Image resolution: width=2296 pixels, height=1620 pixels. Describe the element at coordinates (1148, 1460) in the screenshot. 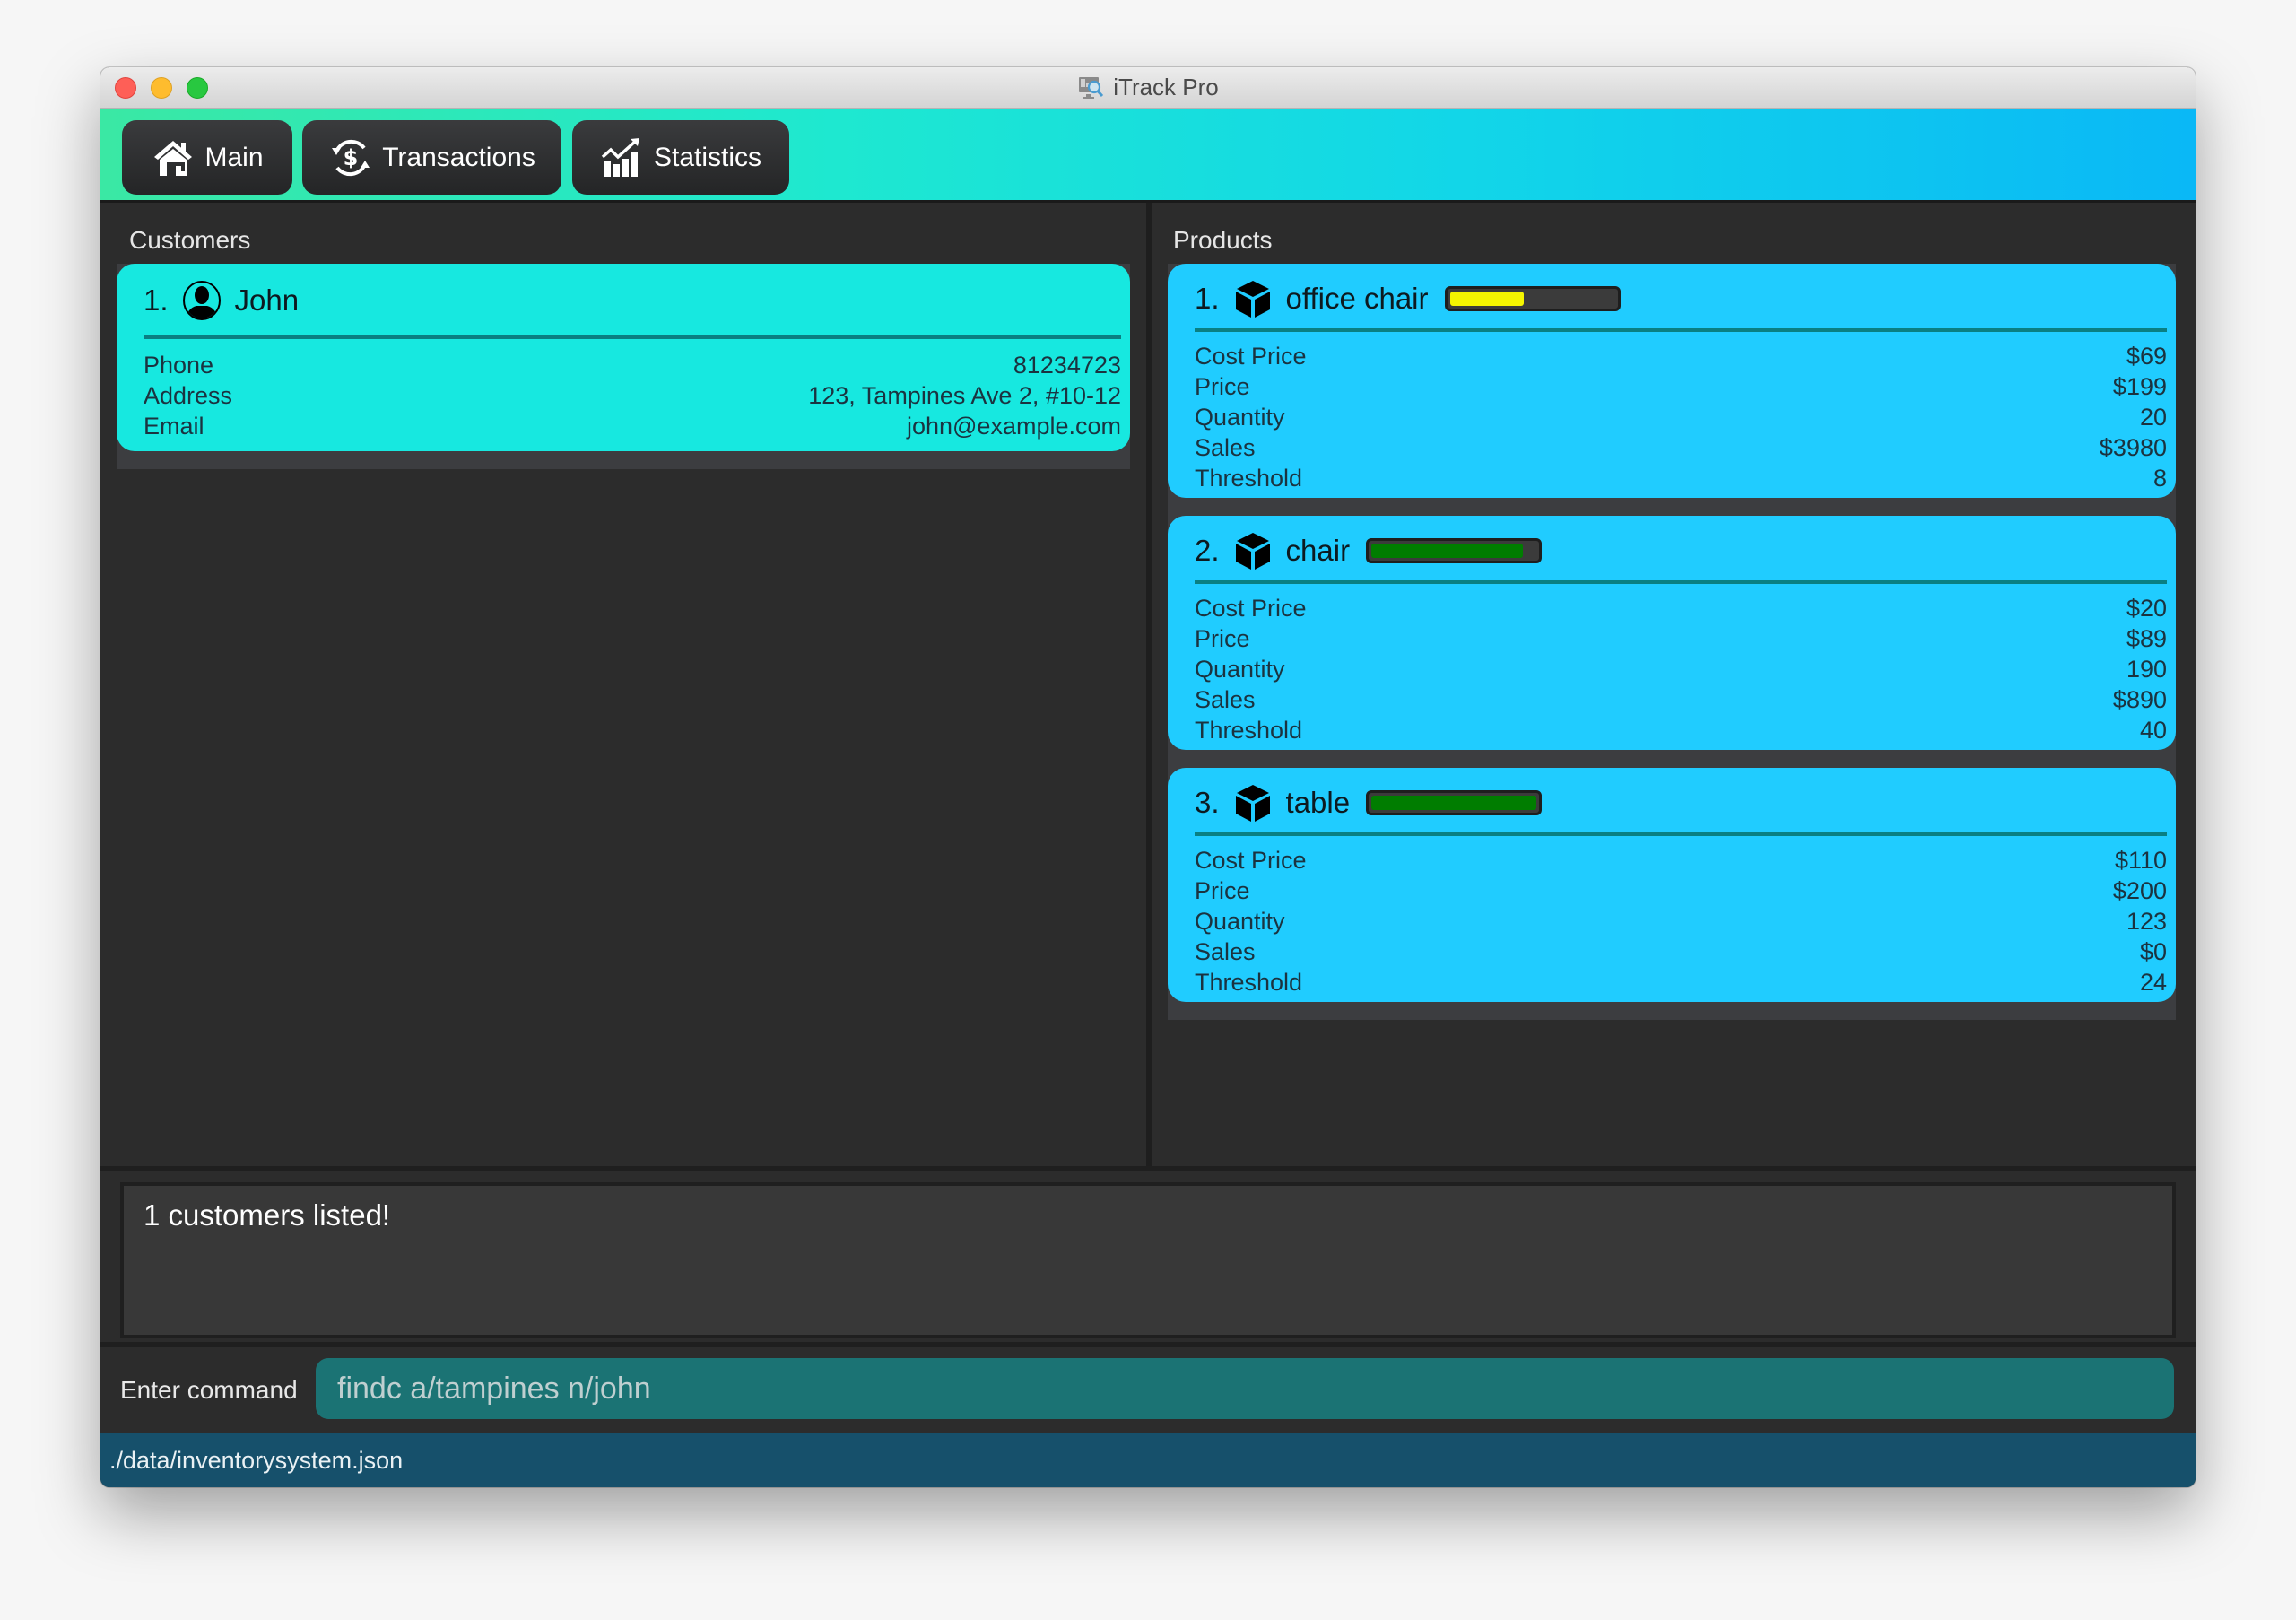

I see `status-bar: ./data/inventorysystem.json` at that location.